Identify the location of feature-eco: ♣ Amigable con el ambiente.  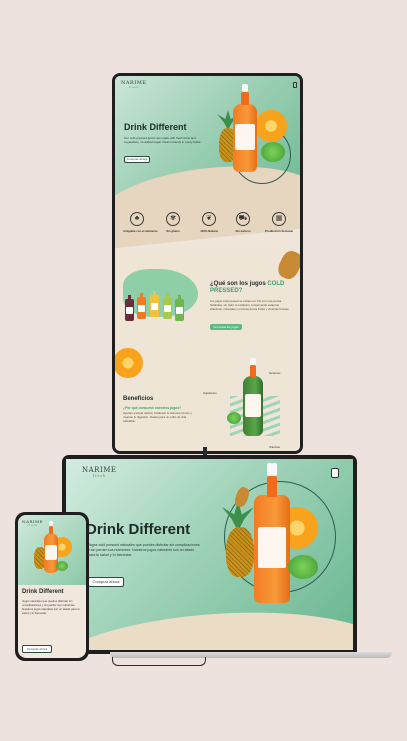
(140, 222).